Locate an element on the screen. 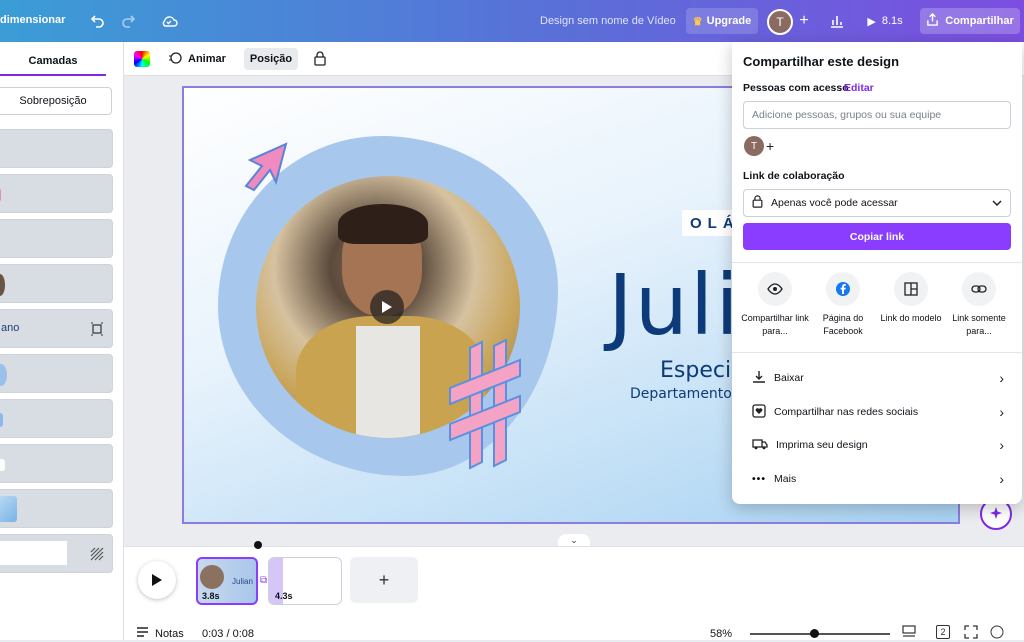 The image size is (1024, 642). add-collaborator-icon: + is located at coordinates (804, 21).